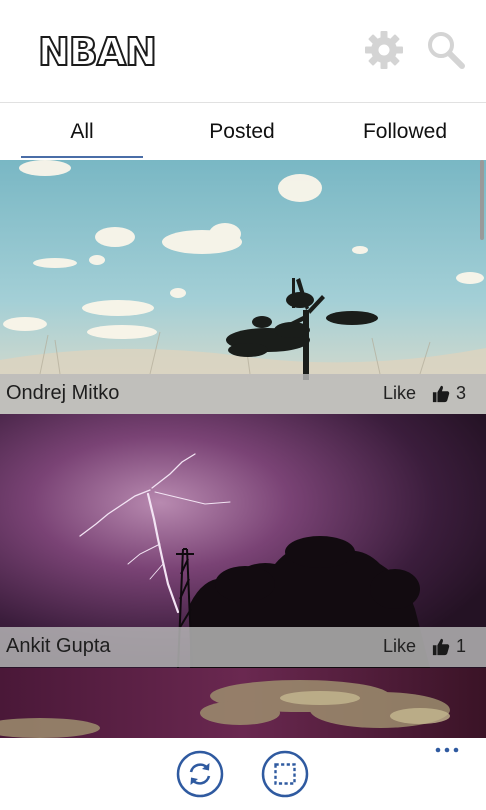 The height and width of the screenshot is (810, 486). Describe the element at coordinates (243, 774) in the screenshot. I see `app-bar` at that location.